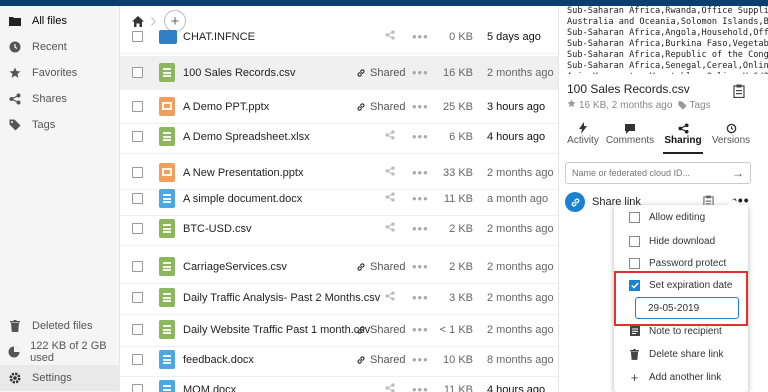 This screenshot has width=768, height=392. Describe the element at coordinates (683, 136) in the screenshot. I see `tab-sharing: Sharing` at that location.